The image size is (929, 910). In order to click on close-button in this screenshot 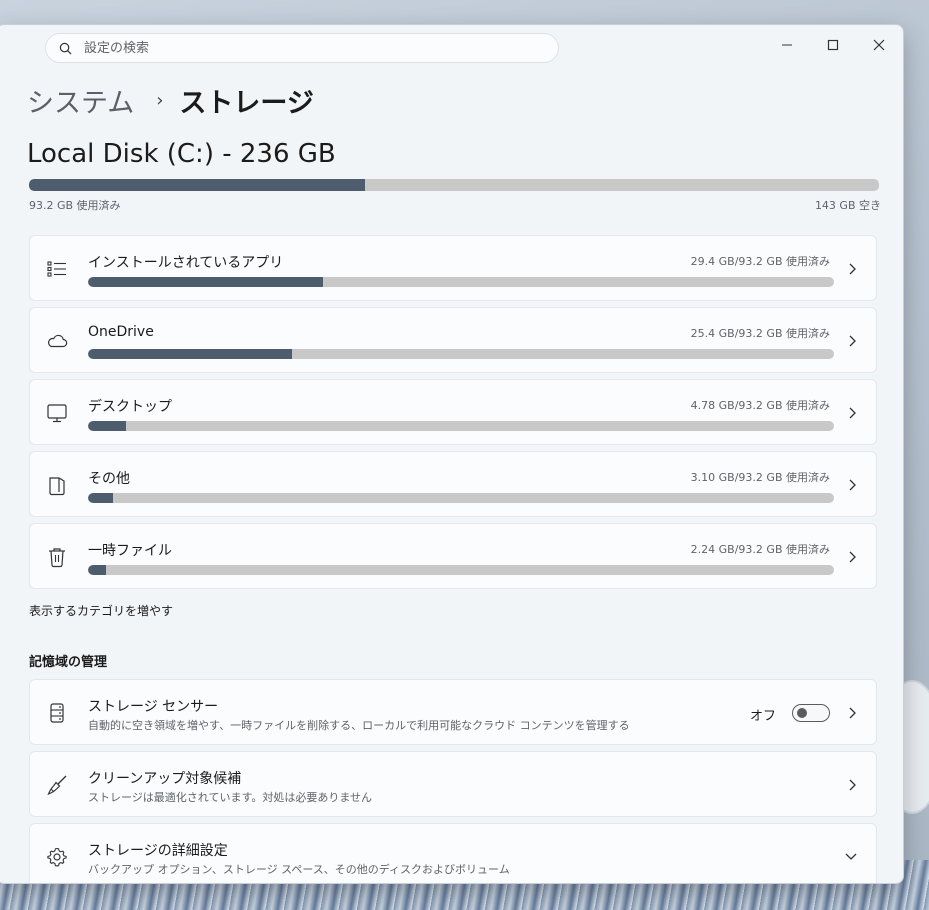, I will do `click(879, 45)`.